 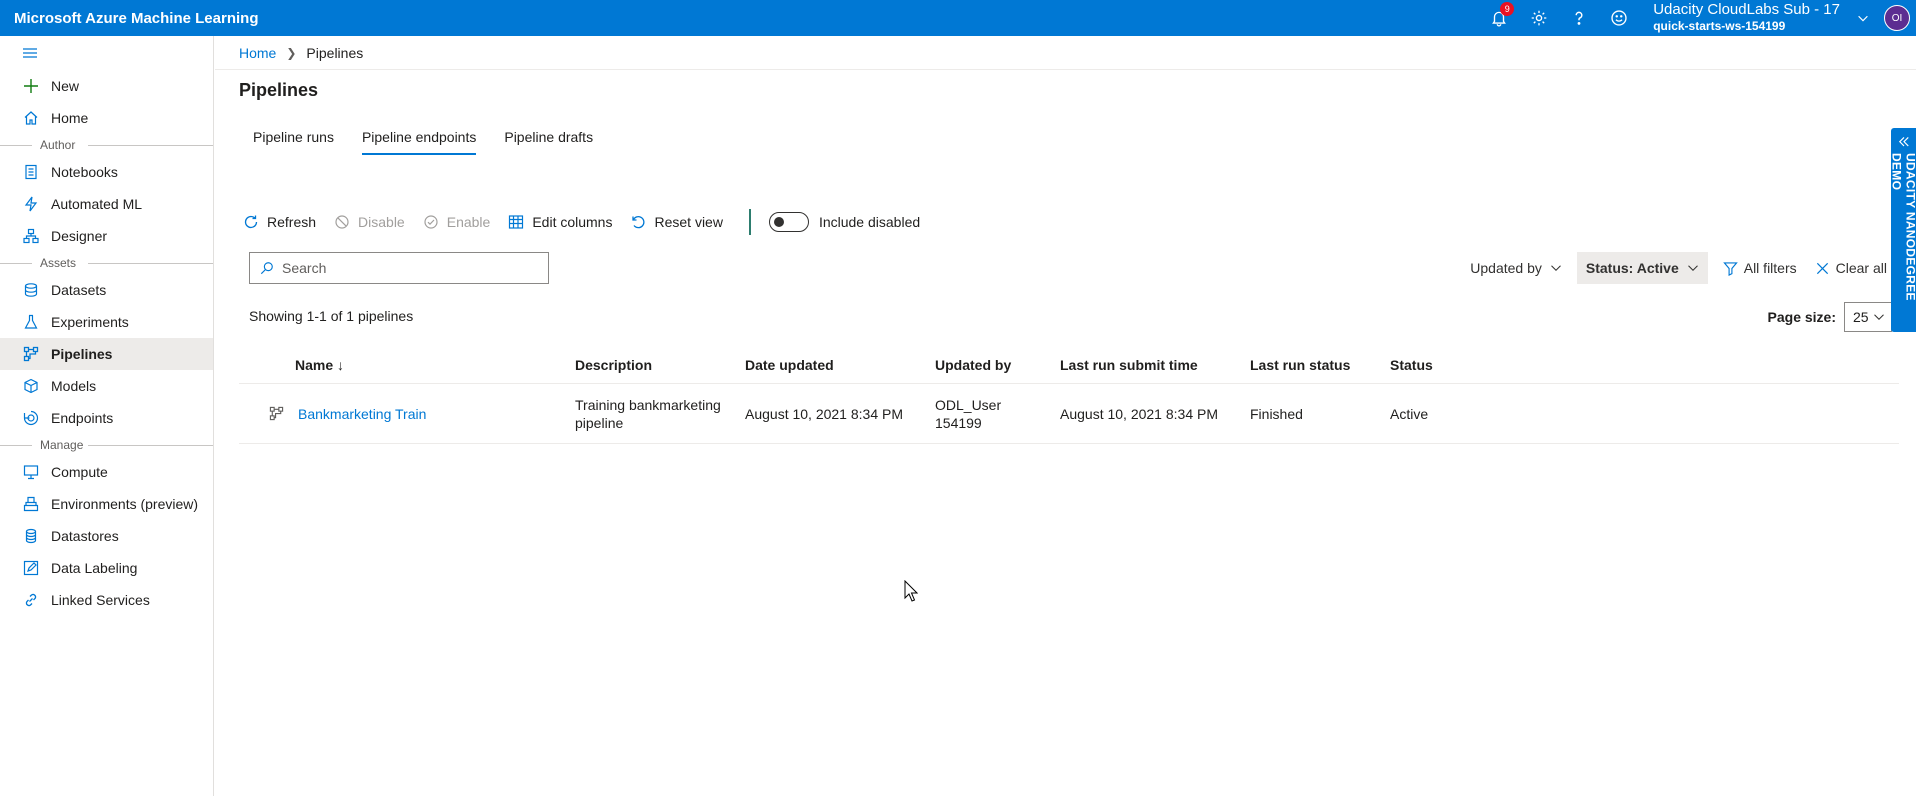 I want to click on sidebar-item-datasets: Datasets, so click(x=106, y=290).